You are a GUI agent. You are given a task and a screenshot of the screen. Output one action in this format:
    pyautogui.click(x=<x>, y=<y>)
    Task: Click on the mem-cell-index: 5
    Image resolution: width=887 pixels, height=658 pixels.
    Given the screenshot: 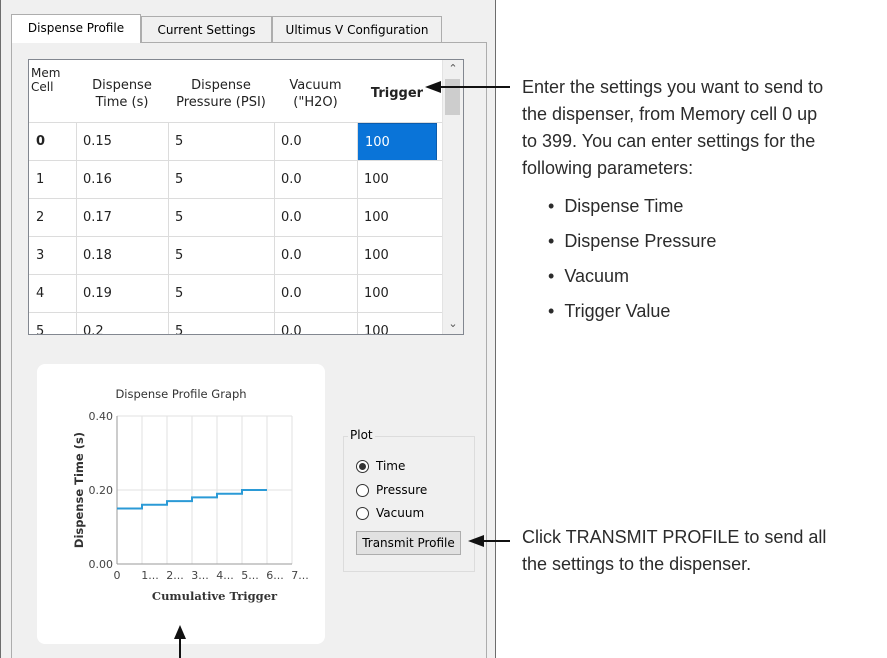 What is the action you would take?
    pyautogui.click(x=40, y=329)
    